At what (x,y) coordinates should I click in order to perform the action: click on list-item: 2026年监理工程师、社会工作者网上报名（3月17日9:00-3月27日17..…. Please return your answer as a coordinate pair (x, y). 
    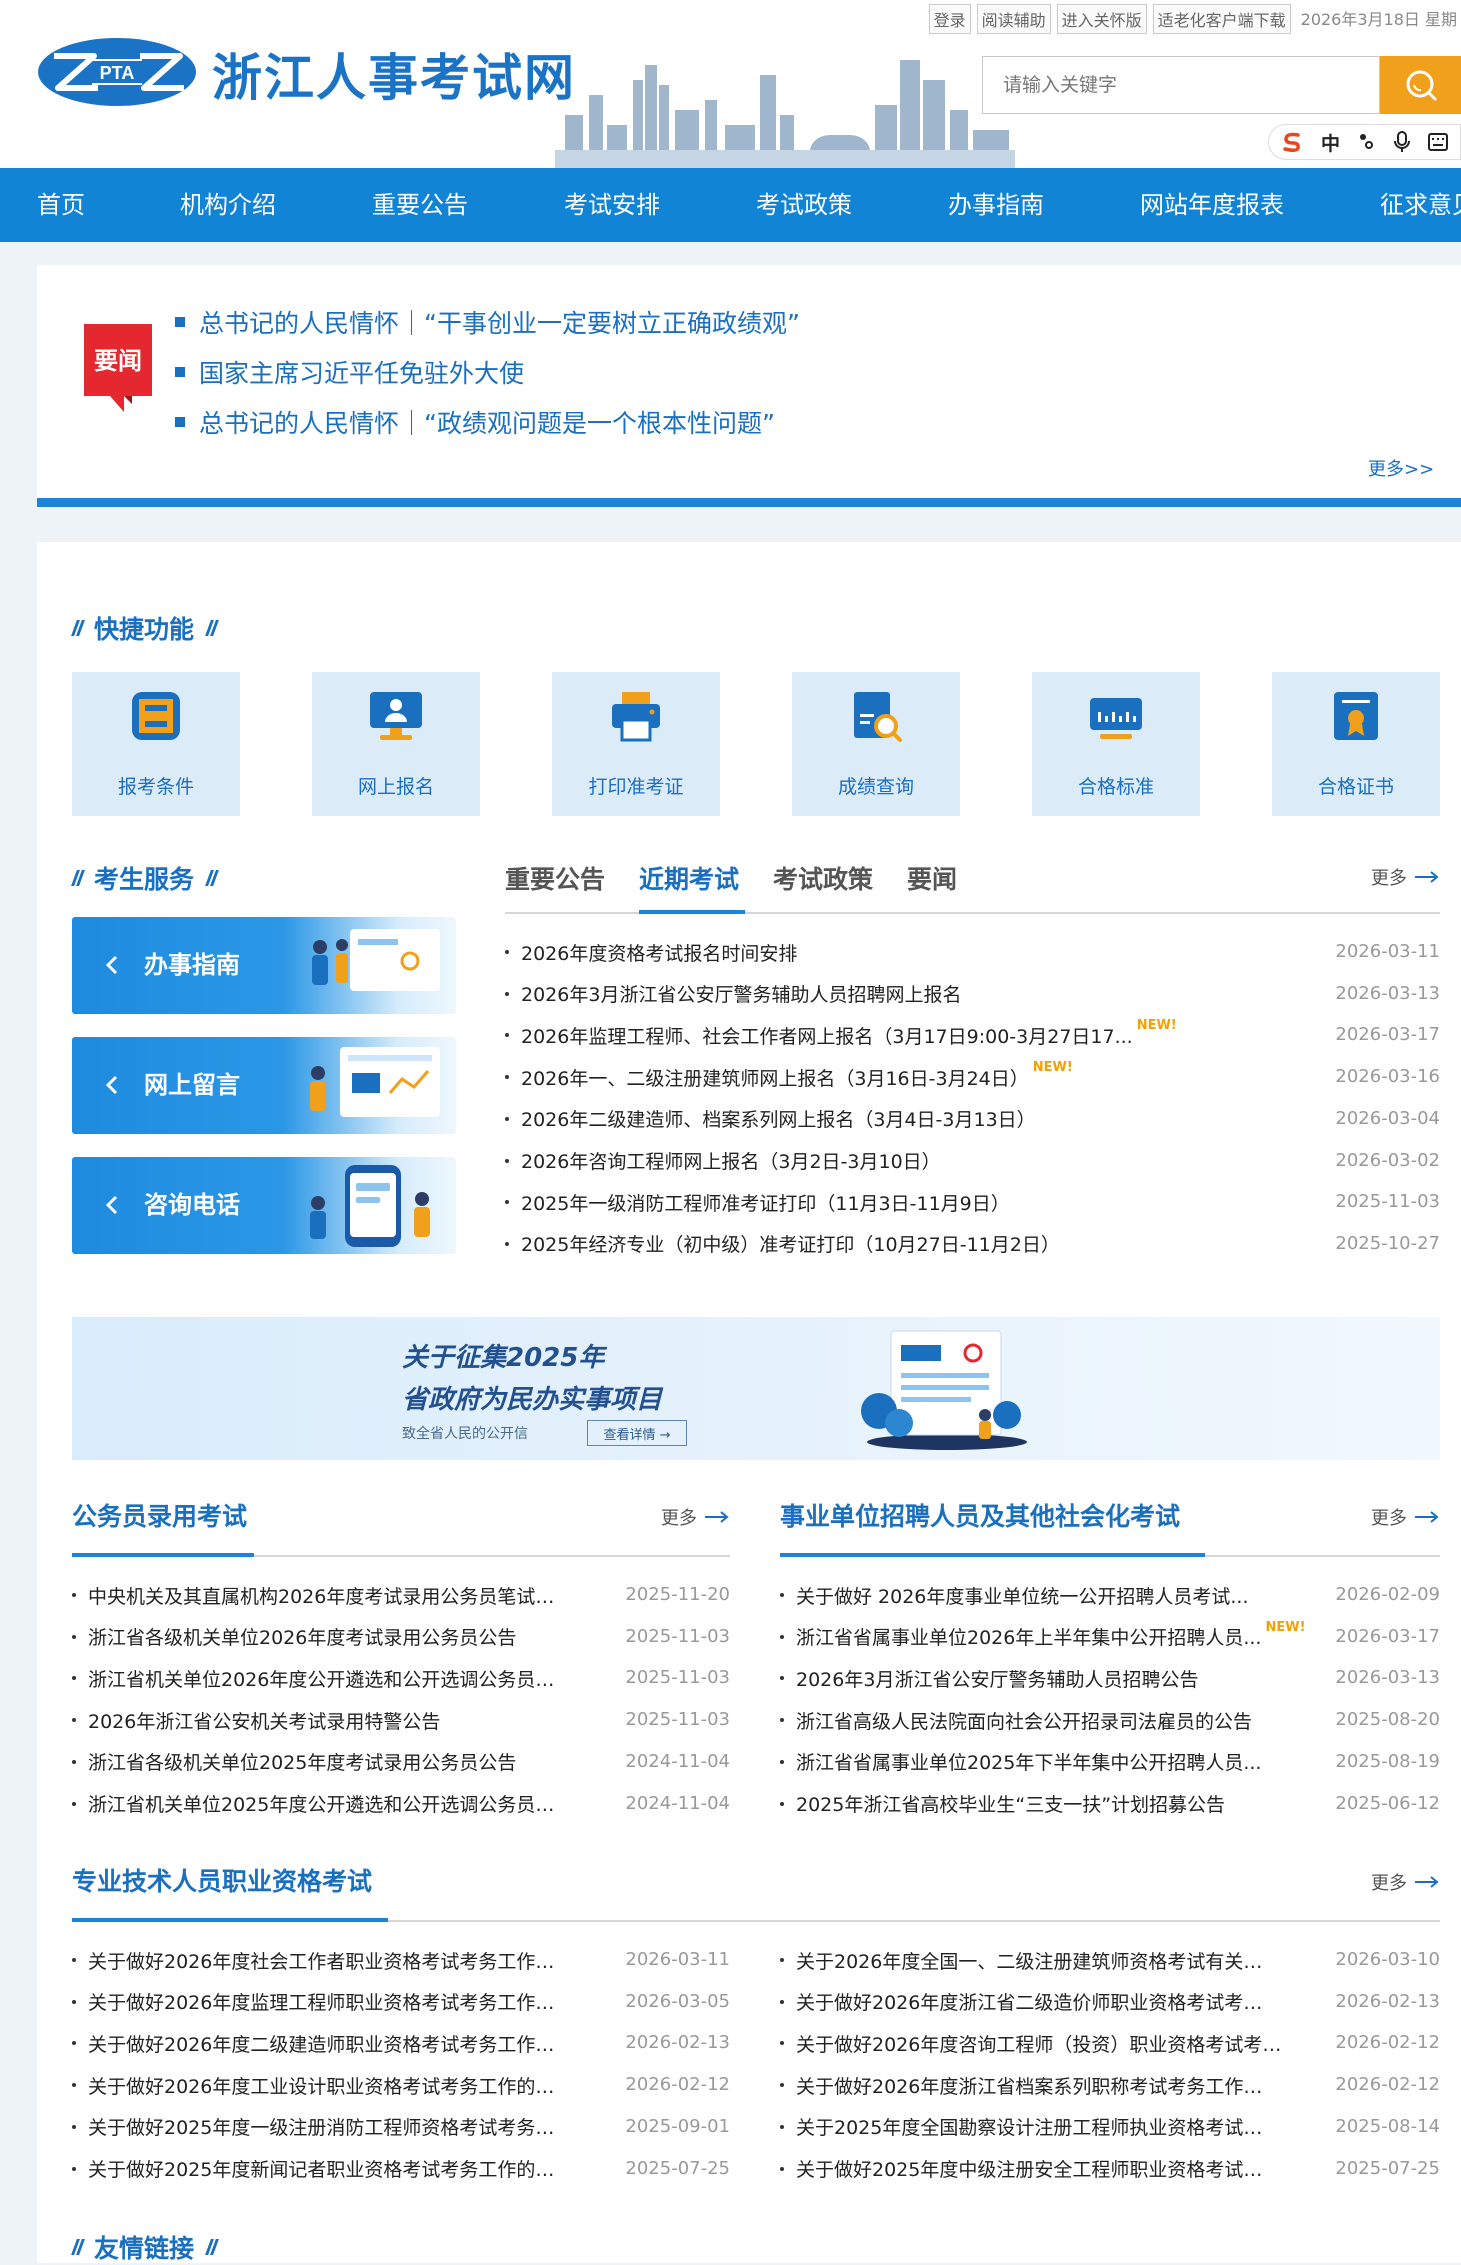
    Looking at the image, I should click on (972, 1034).